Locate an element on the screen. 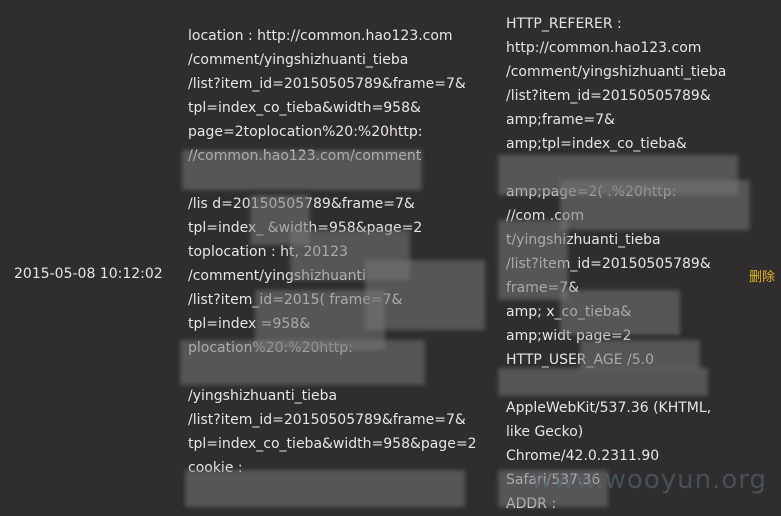 The height and width of the screenshot is (516, 781). request-text-line: HTTP_REFERER : is located at coordinates (564, 24).